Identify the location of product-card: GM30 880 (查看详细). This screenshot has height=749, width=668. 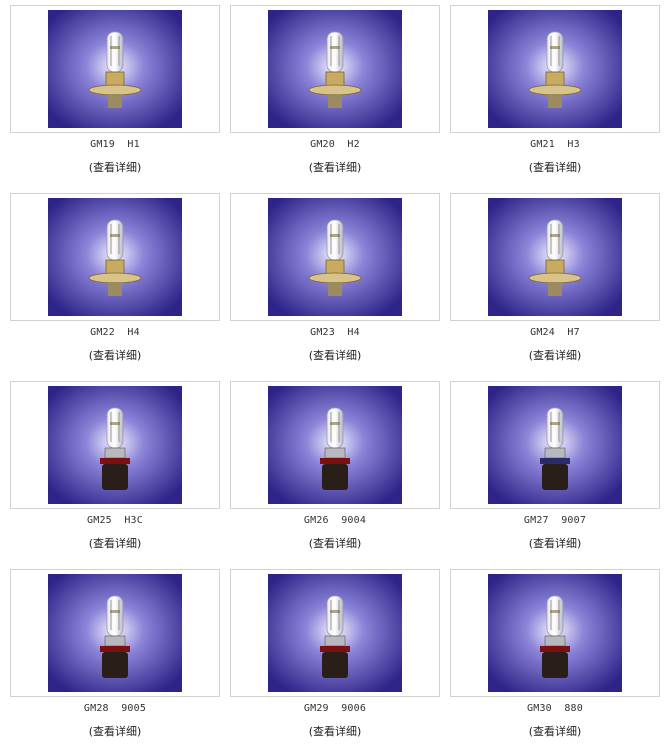
(555, 659).